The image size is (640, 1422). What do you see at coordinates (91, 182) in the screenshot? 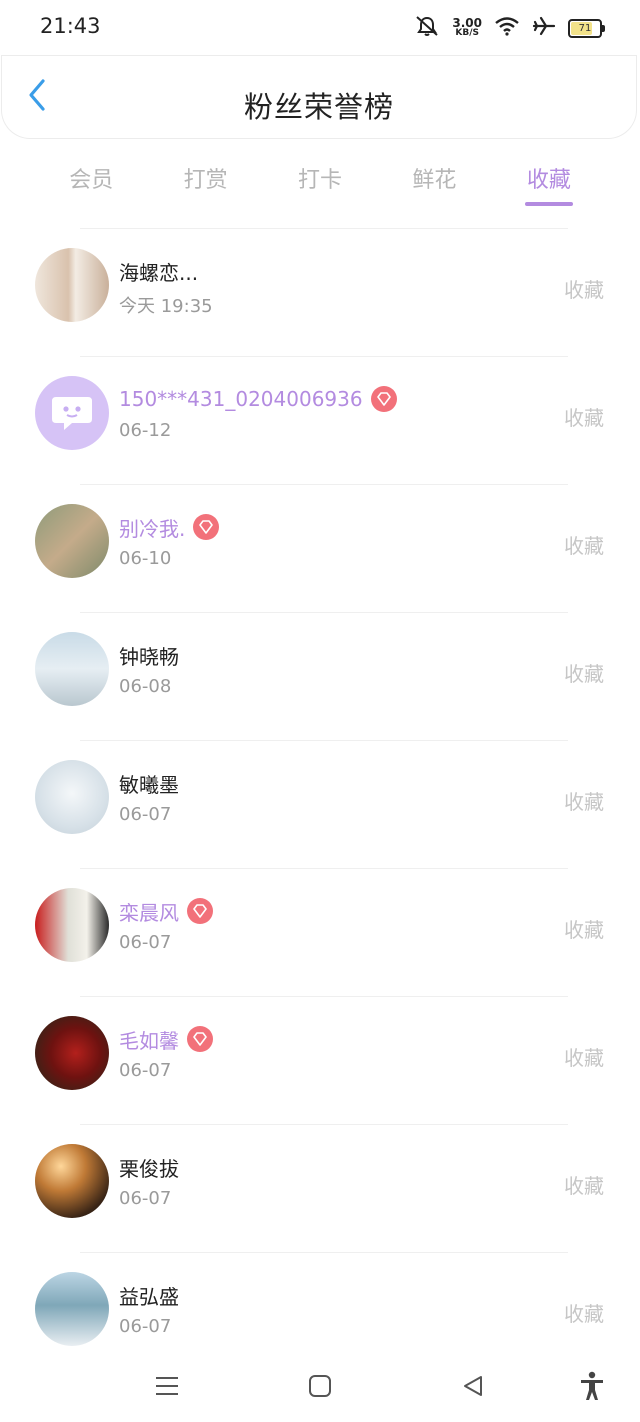
I see `tab-members: 会员` at bounding box center [91, 182].